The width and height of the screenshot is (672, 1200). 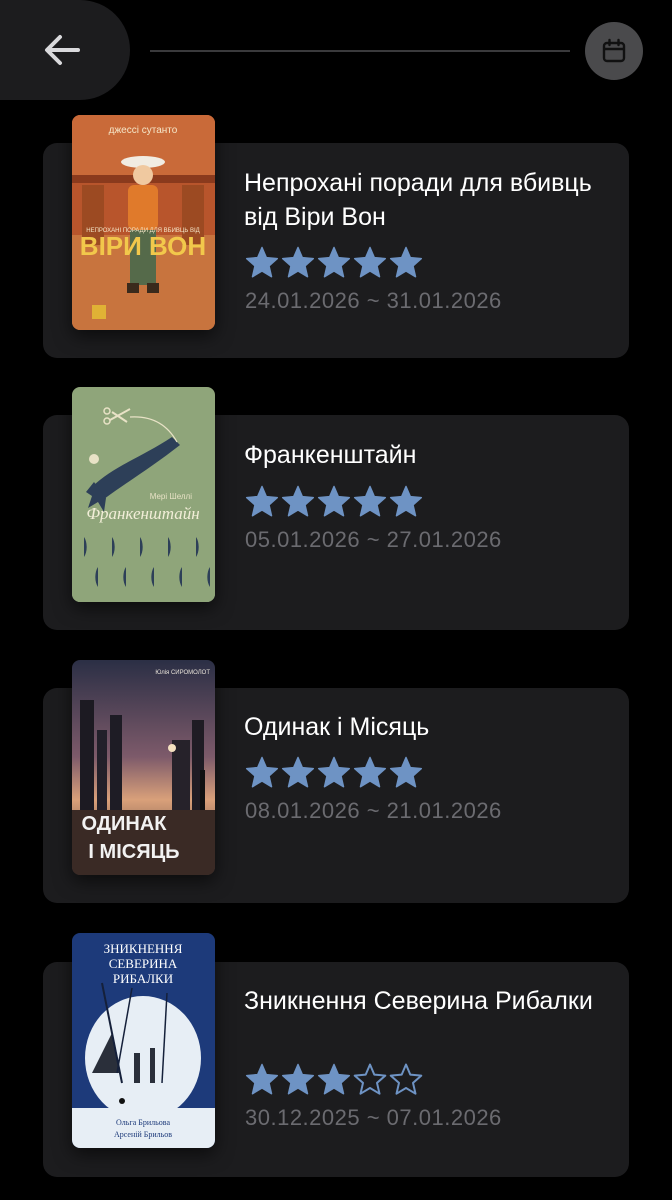 What do you see at coordinates (171, 496) in the screenshot?
I see `cover-author: Мері Шеллі` at bounding box center [171, 496].